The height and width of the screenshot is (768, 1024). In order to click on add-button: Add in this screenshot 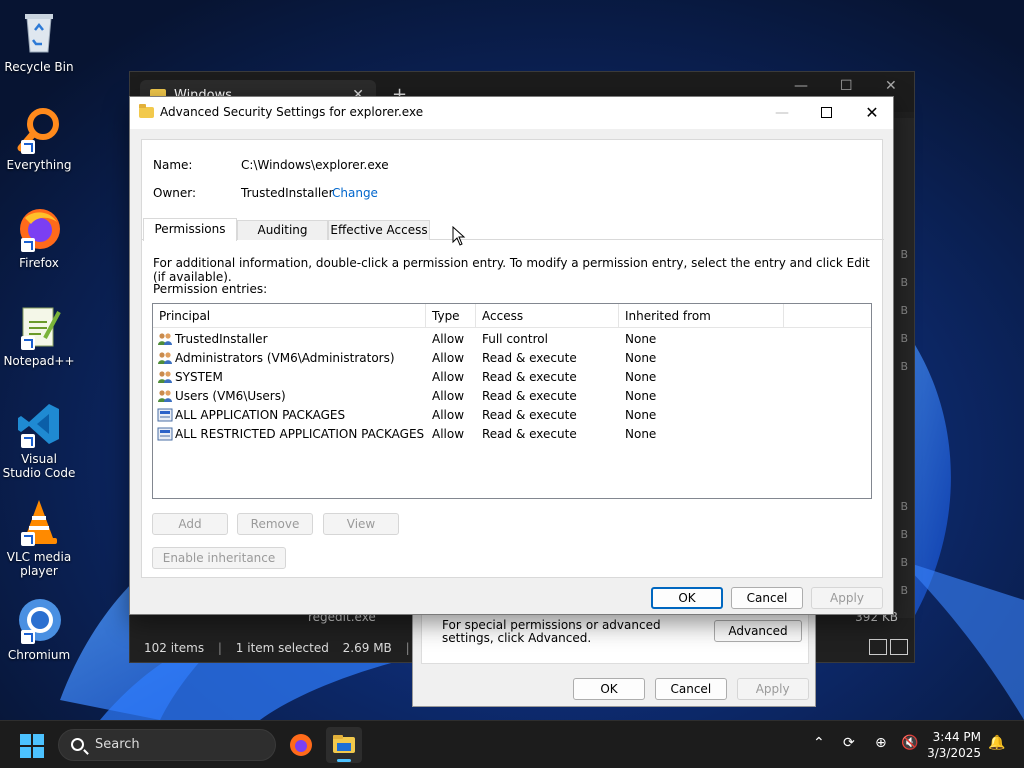, I will do `click(190, 524)`.